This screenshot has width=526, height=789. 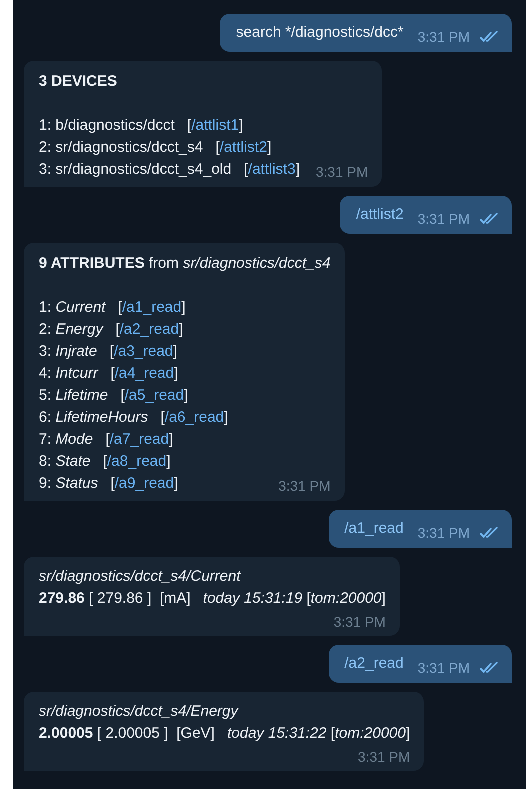 I want to click on command-text: /a2_read, so click(x=374, y=664).